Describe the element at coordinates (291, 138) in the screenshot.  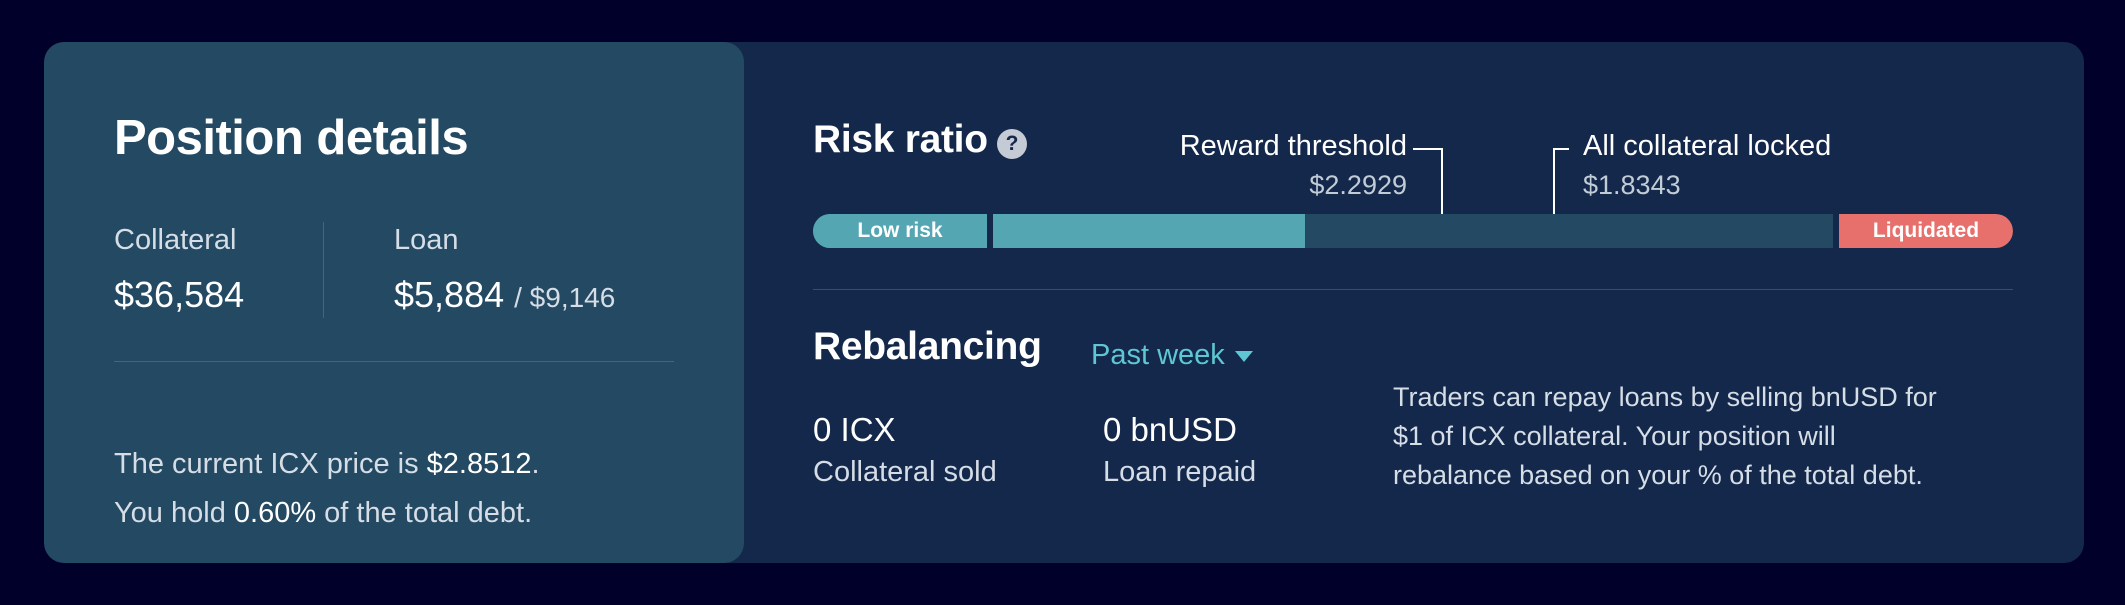
I see `page-title: Position details` at that location.